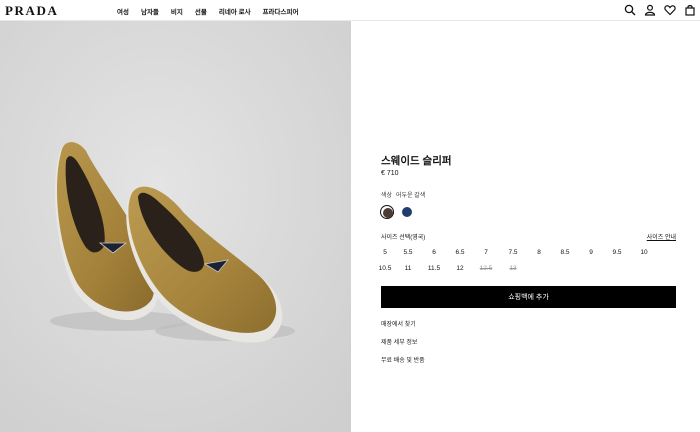  Describe the element at coordinates (416, 161) in the screenshot. I see `product-title: 스웨이드 슬리퍼` at that location.